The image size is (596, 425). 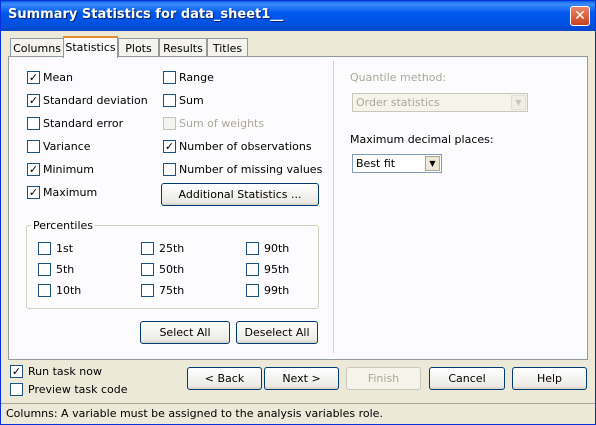 What do you see at coordinates (33, 146) in the screenshot?
I see `variance-checkbox` at bounding box center [33, 146].